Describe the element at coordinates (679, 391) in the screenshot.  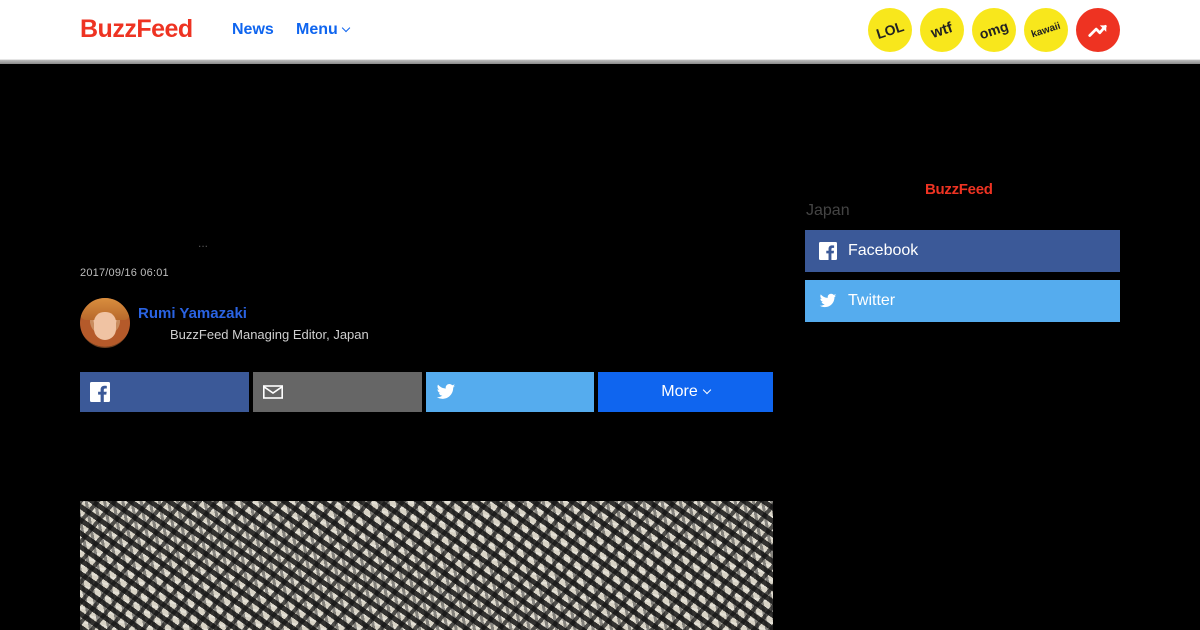
I see `share-more-label: More` at that location.